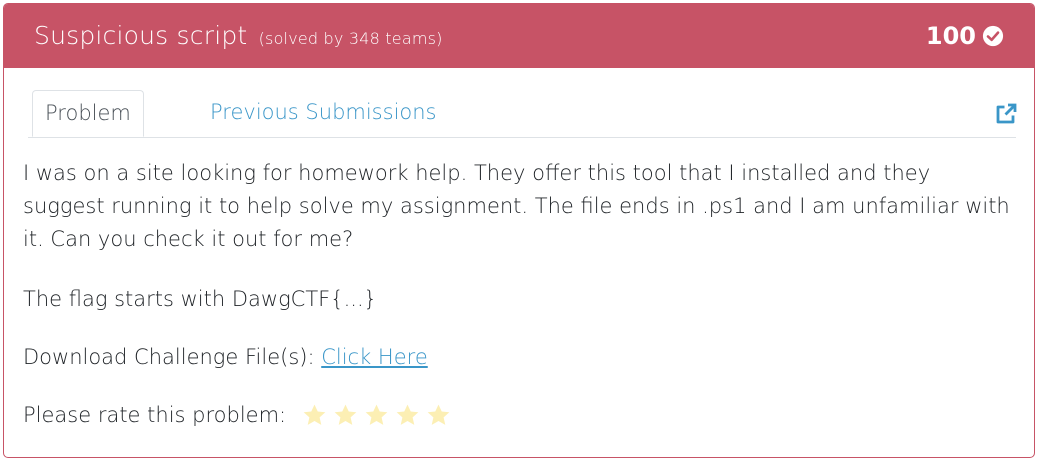 The width and height of the screenshot is (1038, 462). Describe the element at coordinates (374, 357) in the screenshot. I see `download-link: Click Here` at that location.